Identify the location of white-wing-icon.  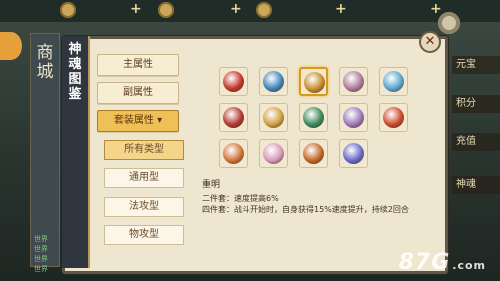
(353, 81).